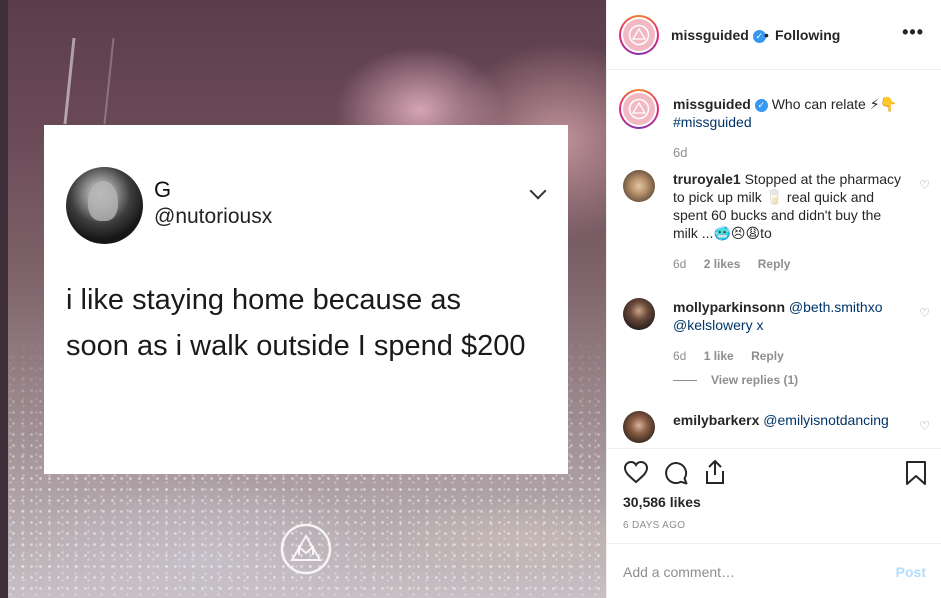 The width and height of the screenshot is (941, 598). What do you see at coordinates (836, 307) in the screenshot?
I see `mention-link: @beth.smithxo` at bounding box center [836, 307].